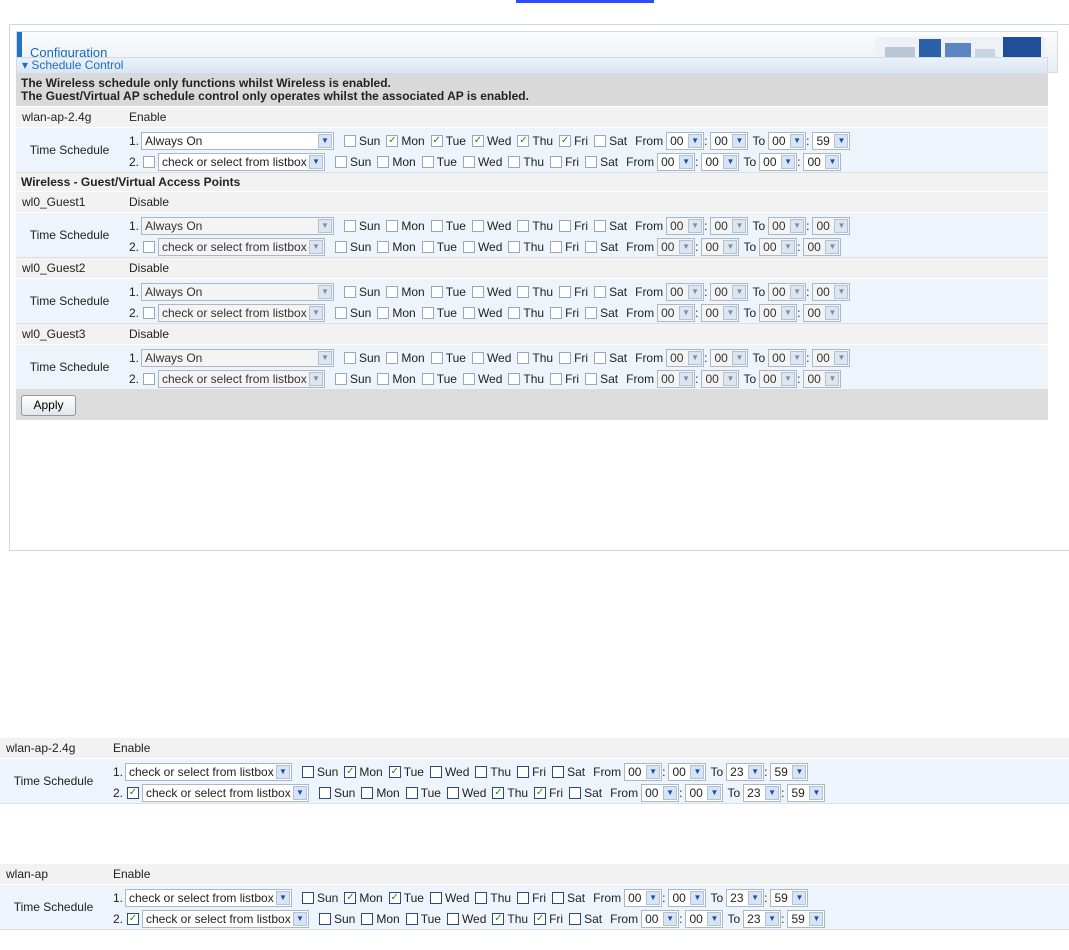 Image resolution: width=1069 pixels, height=950 pixels. I want to click on day-checkbox-thu: ✓, so click(523, 140).